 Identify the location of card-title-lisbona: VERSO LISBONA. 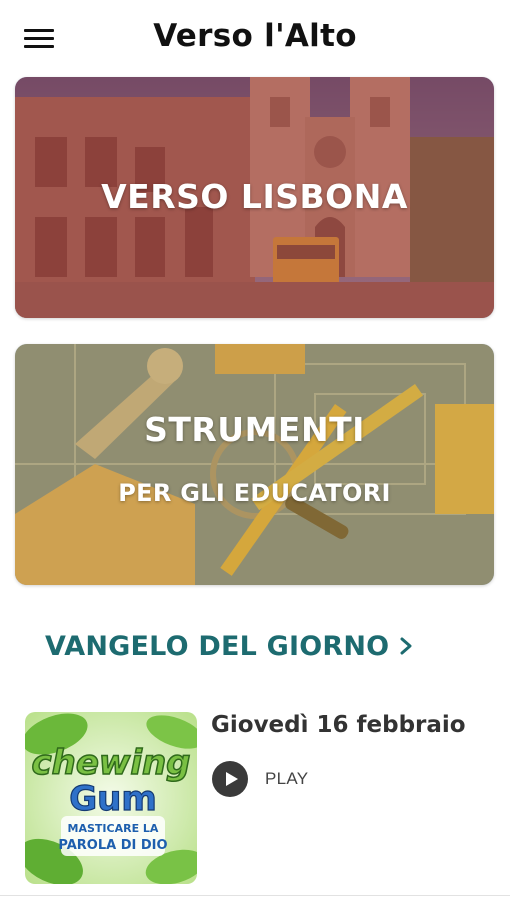
(254, 196).